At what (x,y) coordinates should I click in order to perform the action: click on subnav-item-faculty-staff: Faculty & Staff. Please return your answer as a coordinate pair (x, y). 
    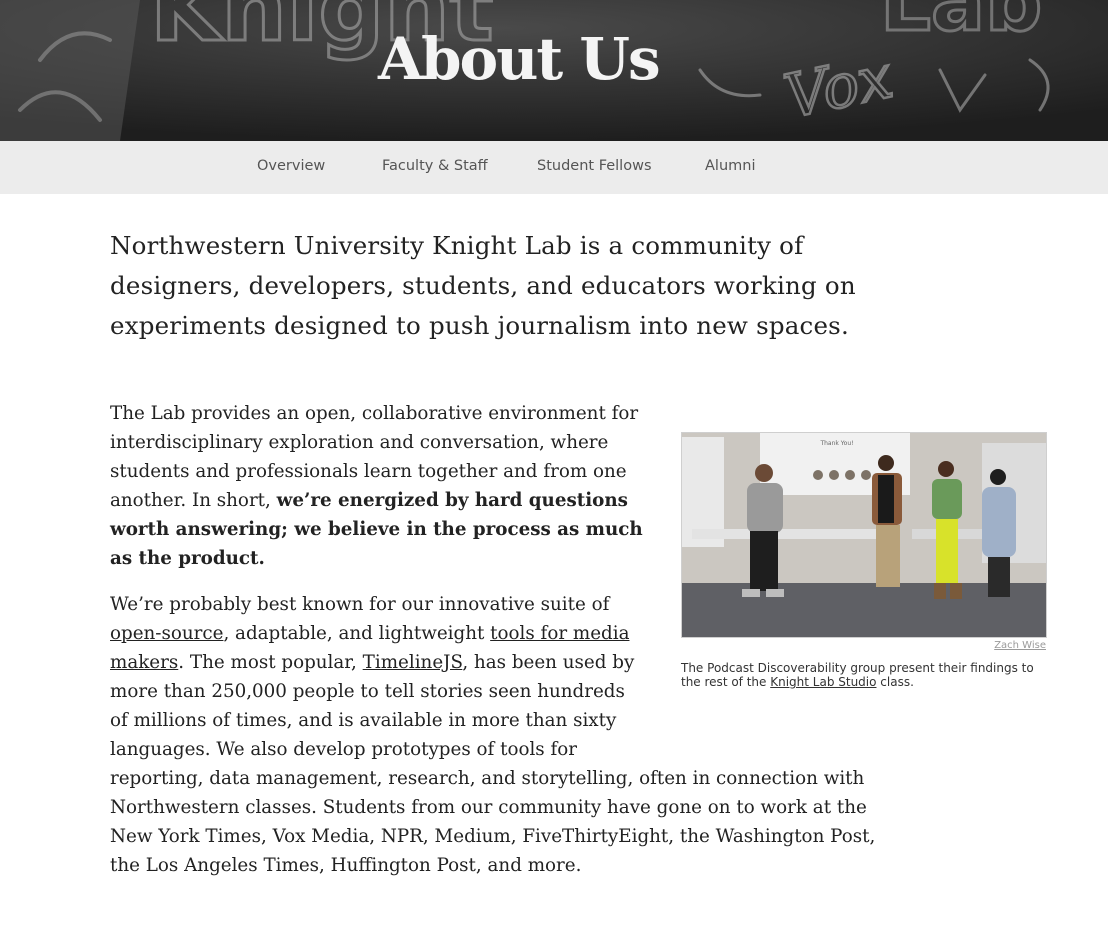
    Looking at the image, I should click on (435, 166).